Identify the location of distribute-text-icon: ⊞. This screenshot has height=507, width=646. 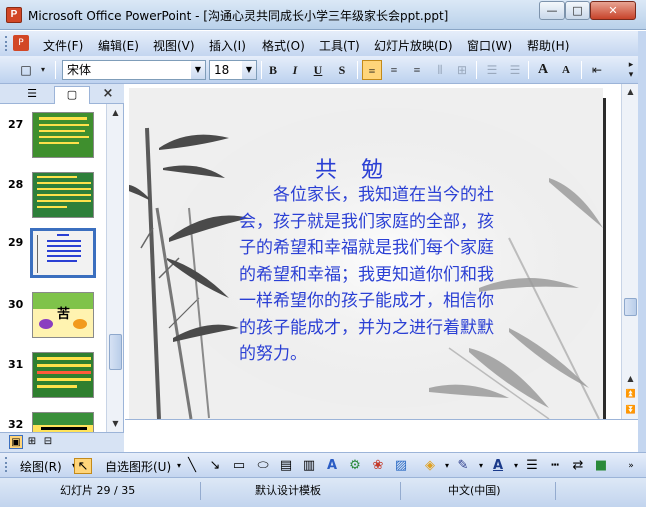
(462, 70).